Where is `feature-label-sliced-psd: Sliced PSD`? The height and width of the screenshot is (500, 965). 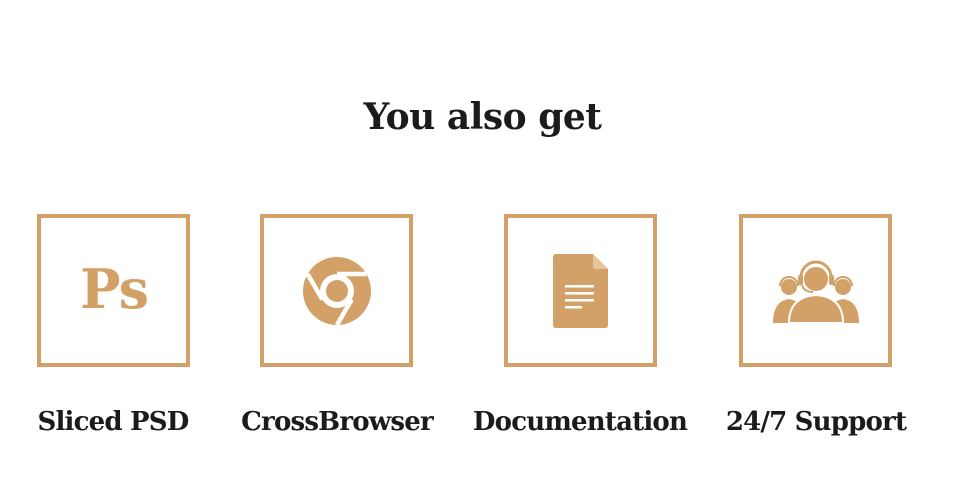 feature-label-sliced-psd: Sliced PSD is located at coordinates (113, 422).